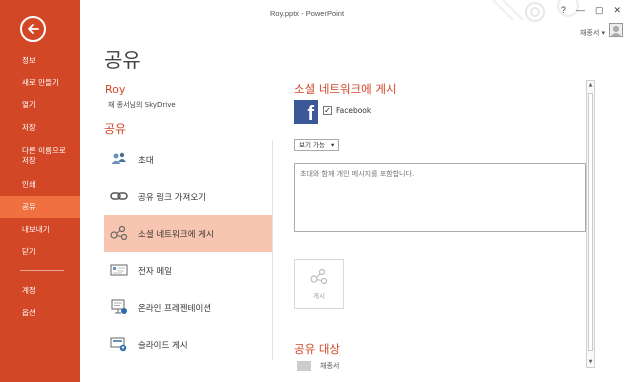 Image resolution: width=633 pixels, height=382 pixels. I want to click on publish-slides-icon, so click(118, 344).